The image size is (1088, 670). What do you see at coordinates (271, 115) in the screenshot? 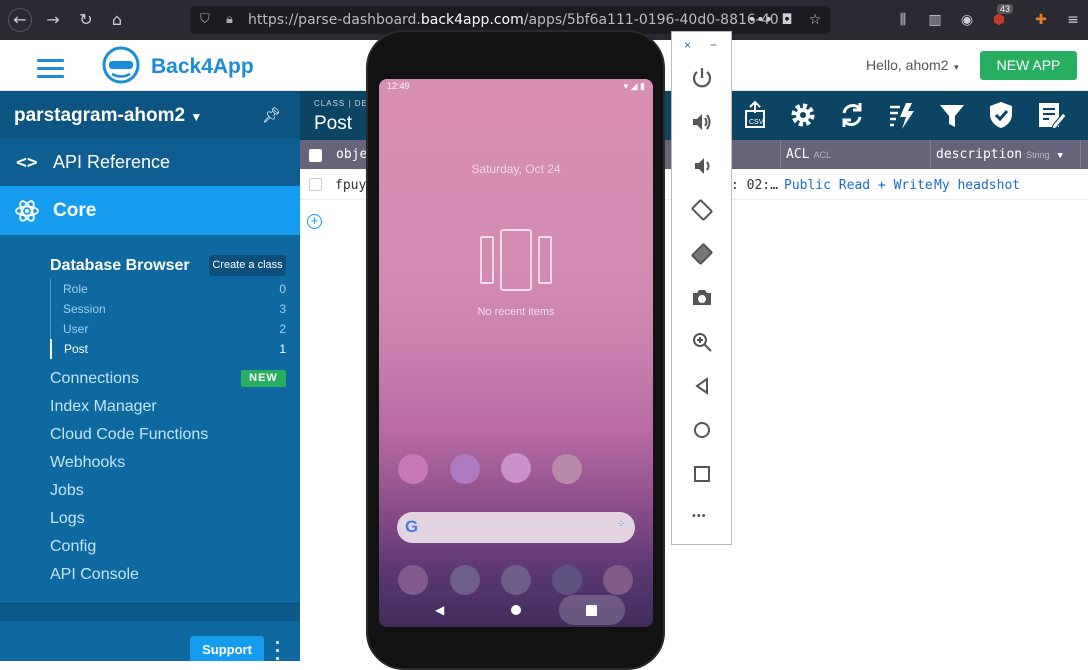
I see `pin-icon: 📌︎` at bounding box center [271, 115].